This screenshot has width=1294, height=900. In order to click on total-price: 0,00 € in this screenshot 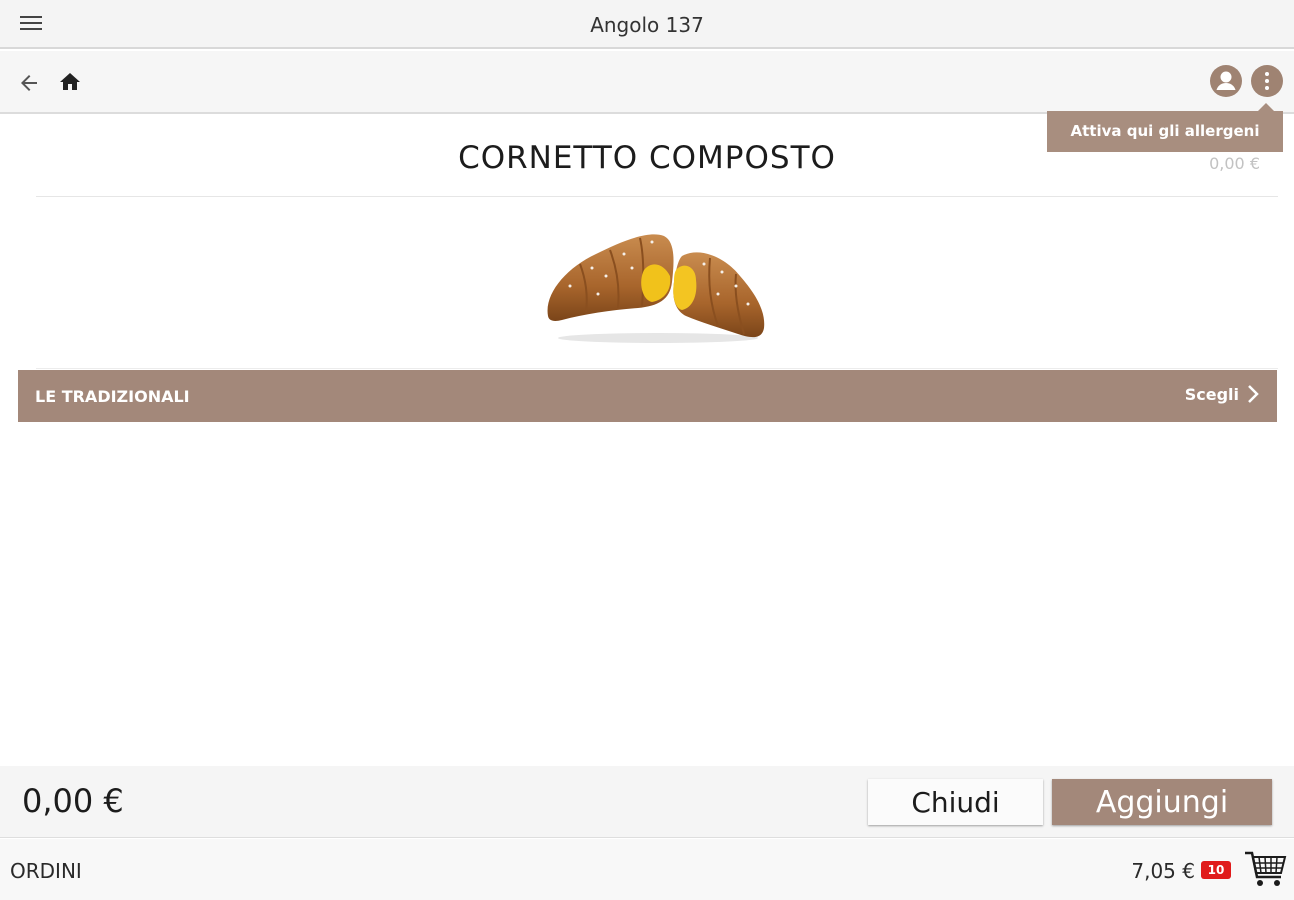, I will do `click(73, 801)`.